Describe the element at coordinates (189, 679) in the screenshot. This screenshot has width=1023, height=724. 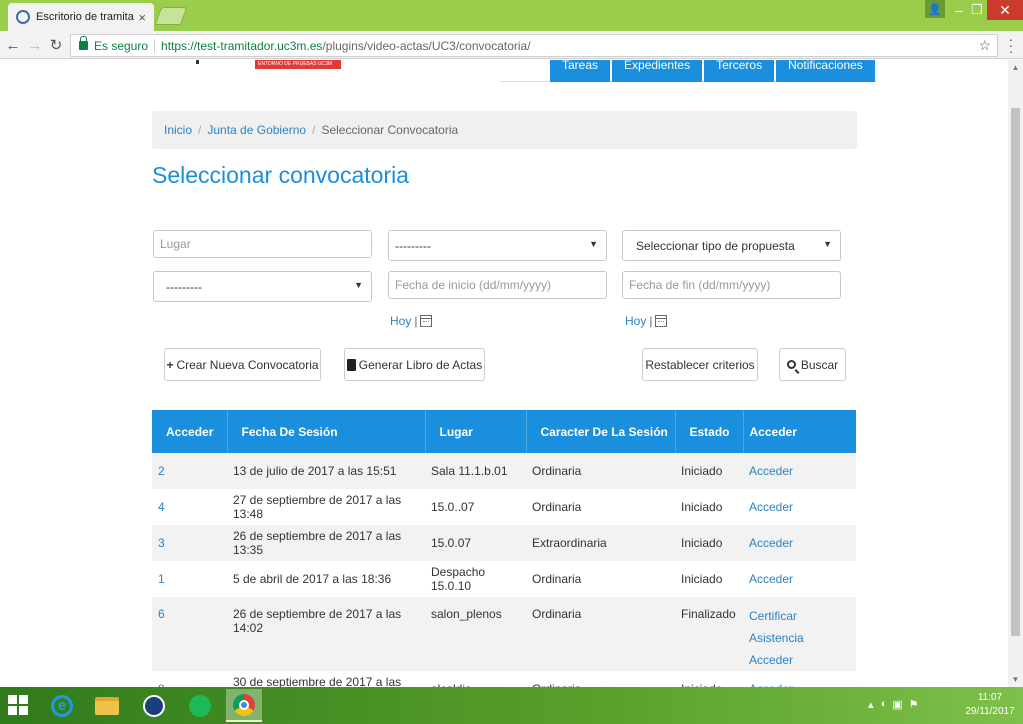
I see `row-id-link: 8` at that location.